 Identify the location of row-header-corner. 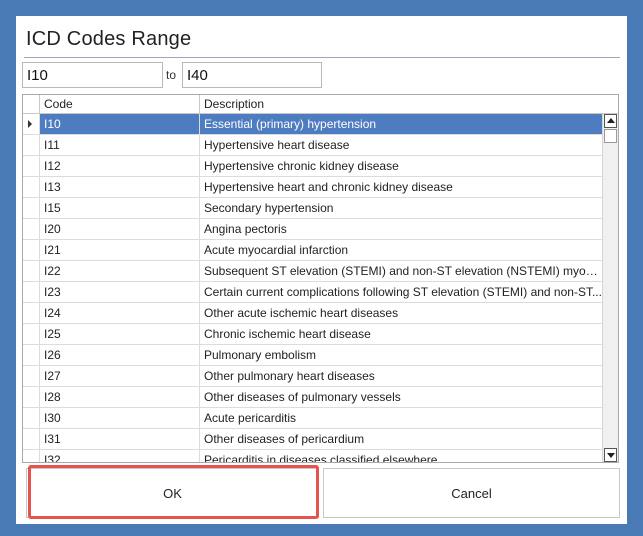
(31, 104).